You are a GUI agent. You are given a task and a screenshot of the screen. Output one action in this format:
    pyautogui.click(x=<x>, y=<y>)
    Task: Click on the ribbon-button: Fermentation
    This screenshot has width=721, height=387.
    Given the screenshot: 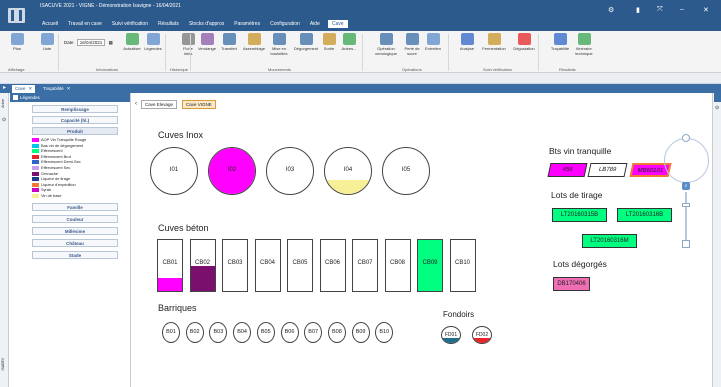 What is the action you would take?
    pyautogui.click(x=494, y=42)
    